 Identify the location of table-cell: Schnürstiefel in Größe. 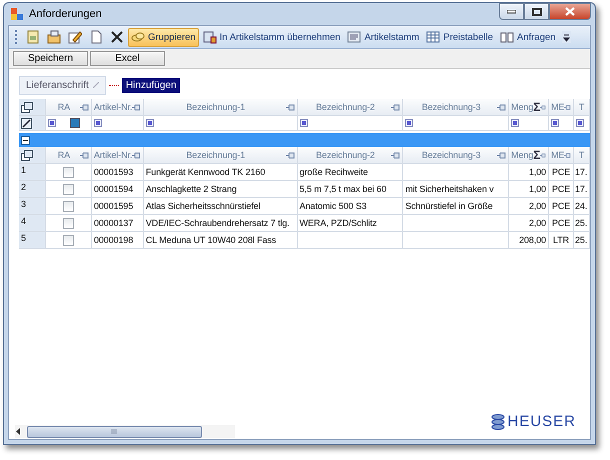
(456, 206).